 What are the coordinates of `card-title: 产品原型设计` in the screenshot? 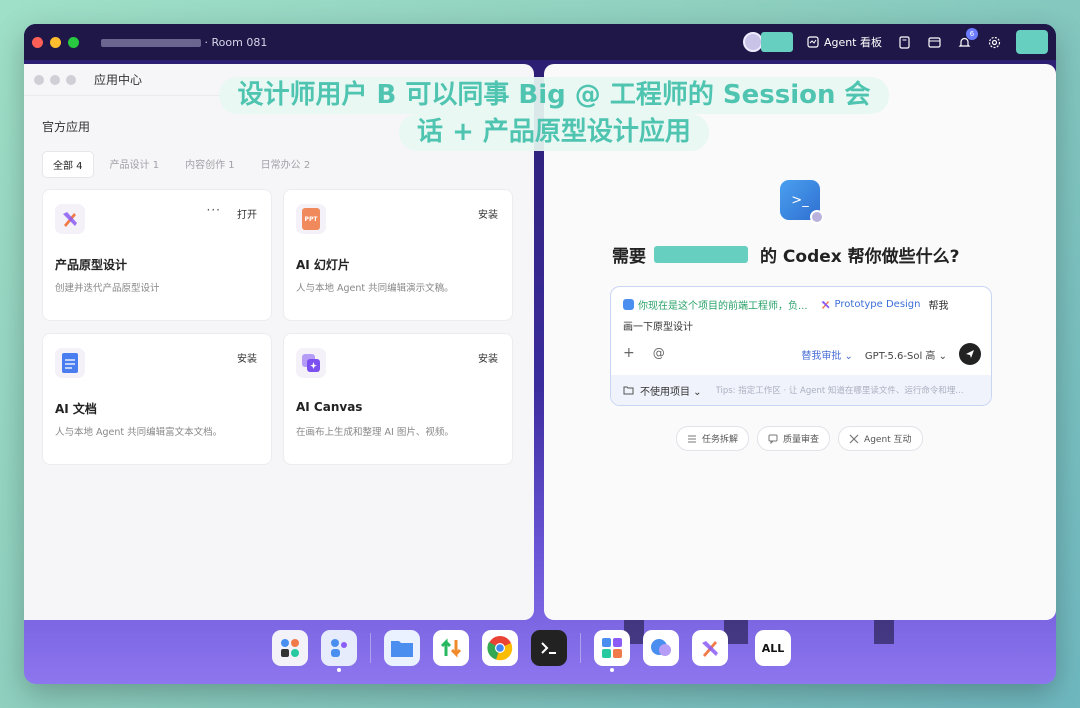 It's located at (91, 265).